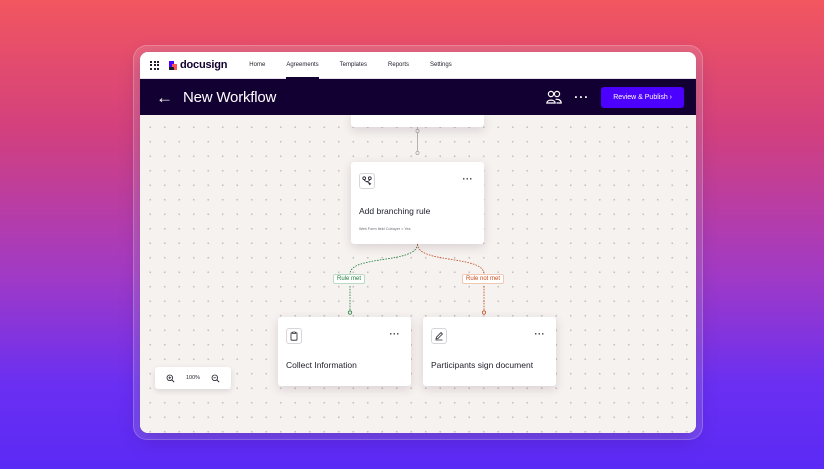 This screenshot has height=469, width=824. I want to click on sign-document-card: ··· Participants sign document, so click(489, 351).